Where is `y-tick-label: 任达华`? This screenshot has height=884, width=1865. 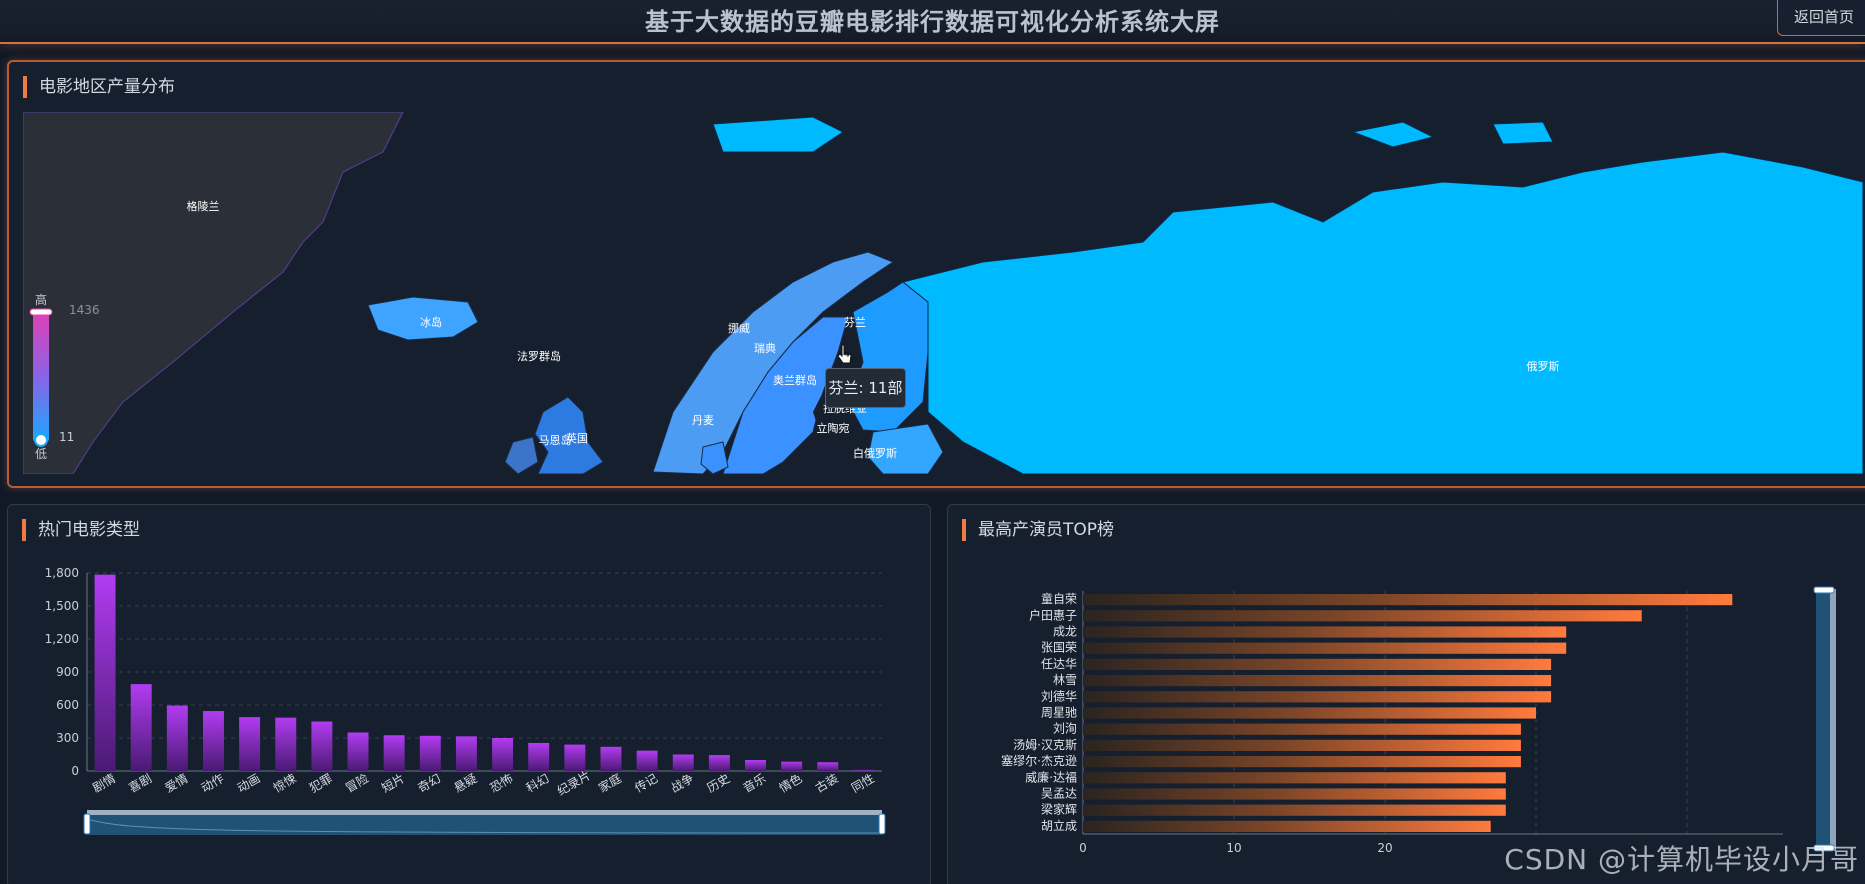 y-tick-label: 任达华 is located at coordinates (1059, 664).